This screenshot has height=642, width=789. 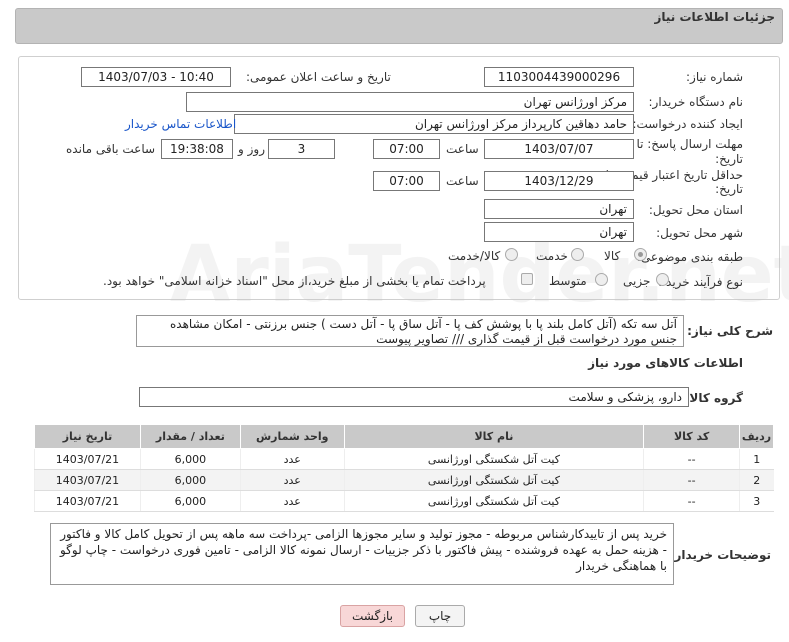 I want to click on reply-date-field: 1403/07/07, so click(x=559, y=149).